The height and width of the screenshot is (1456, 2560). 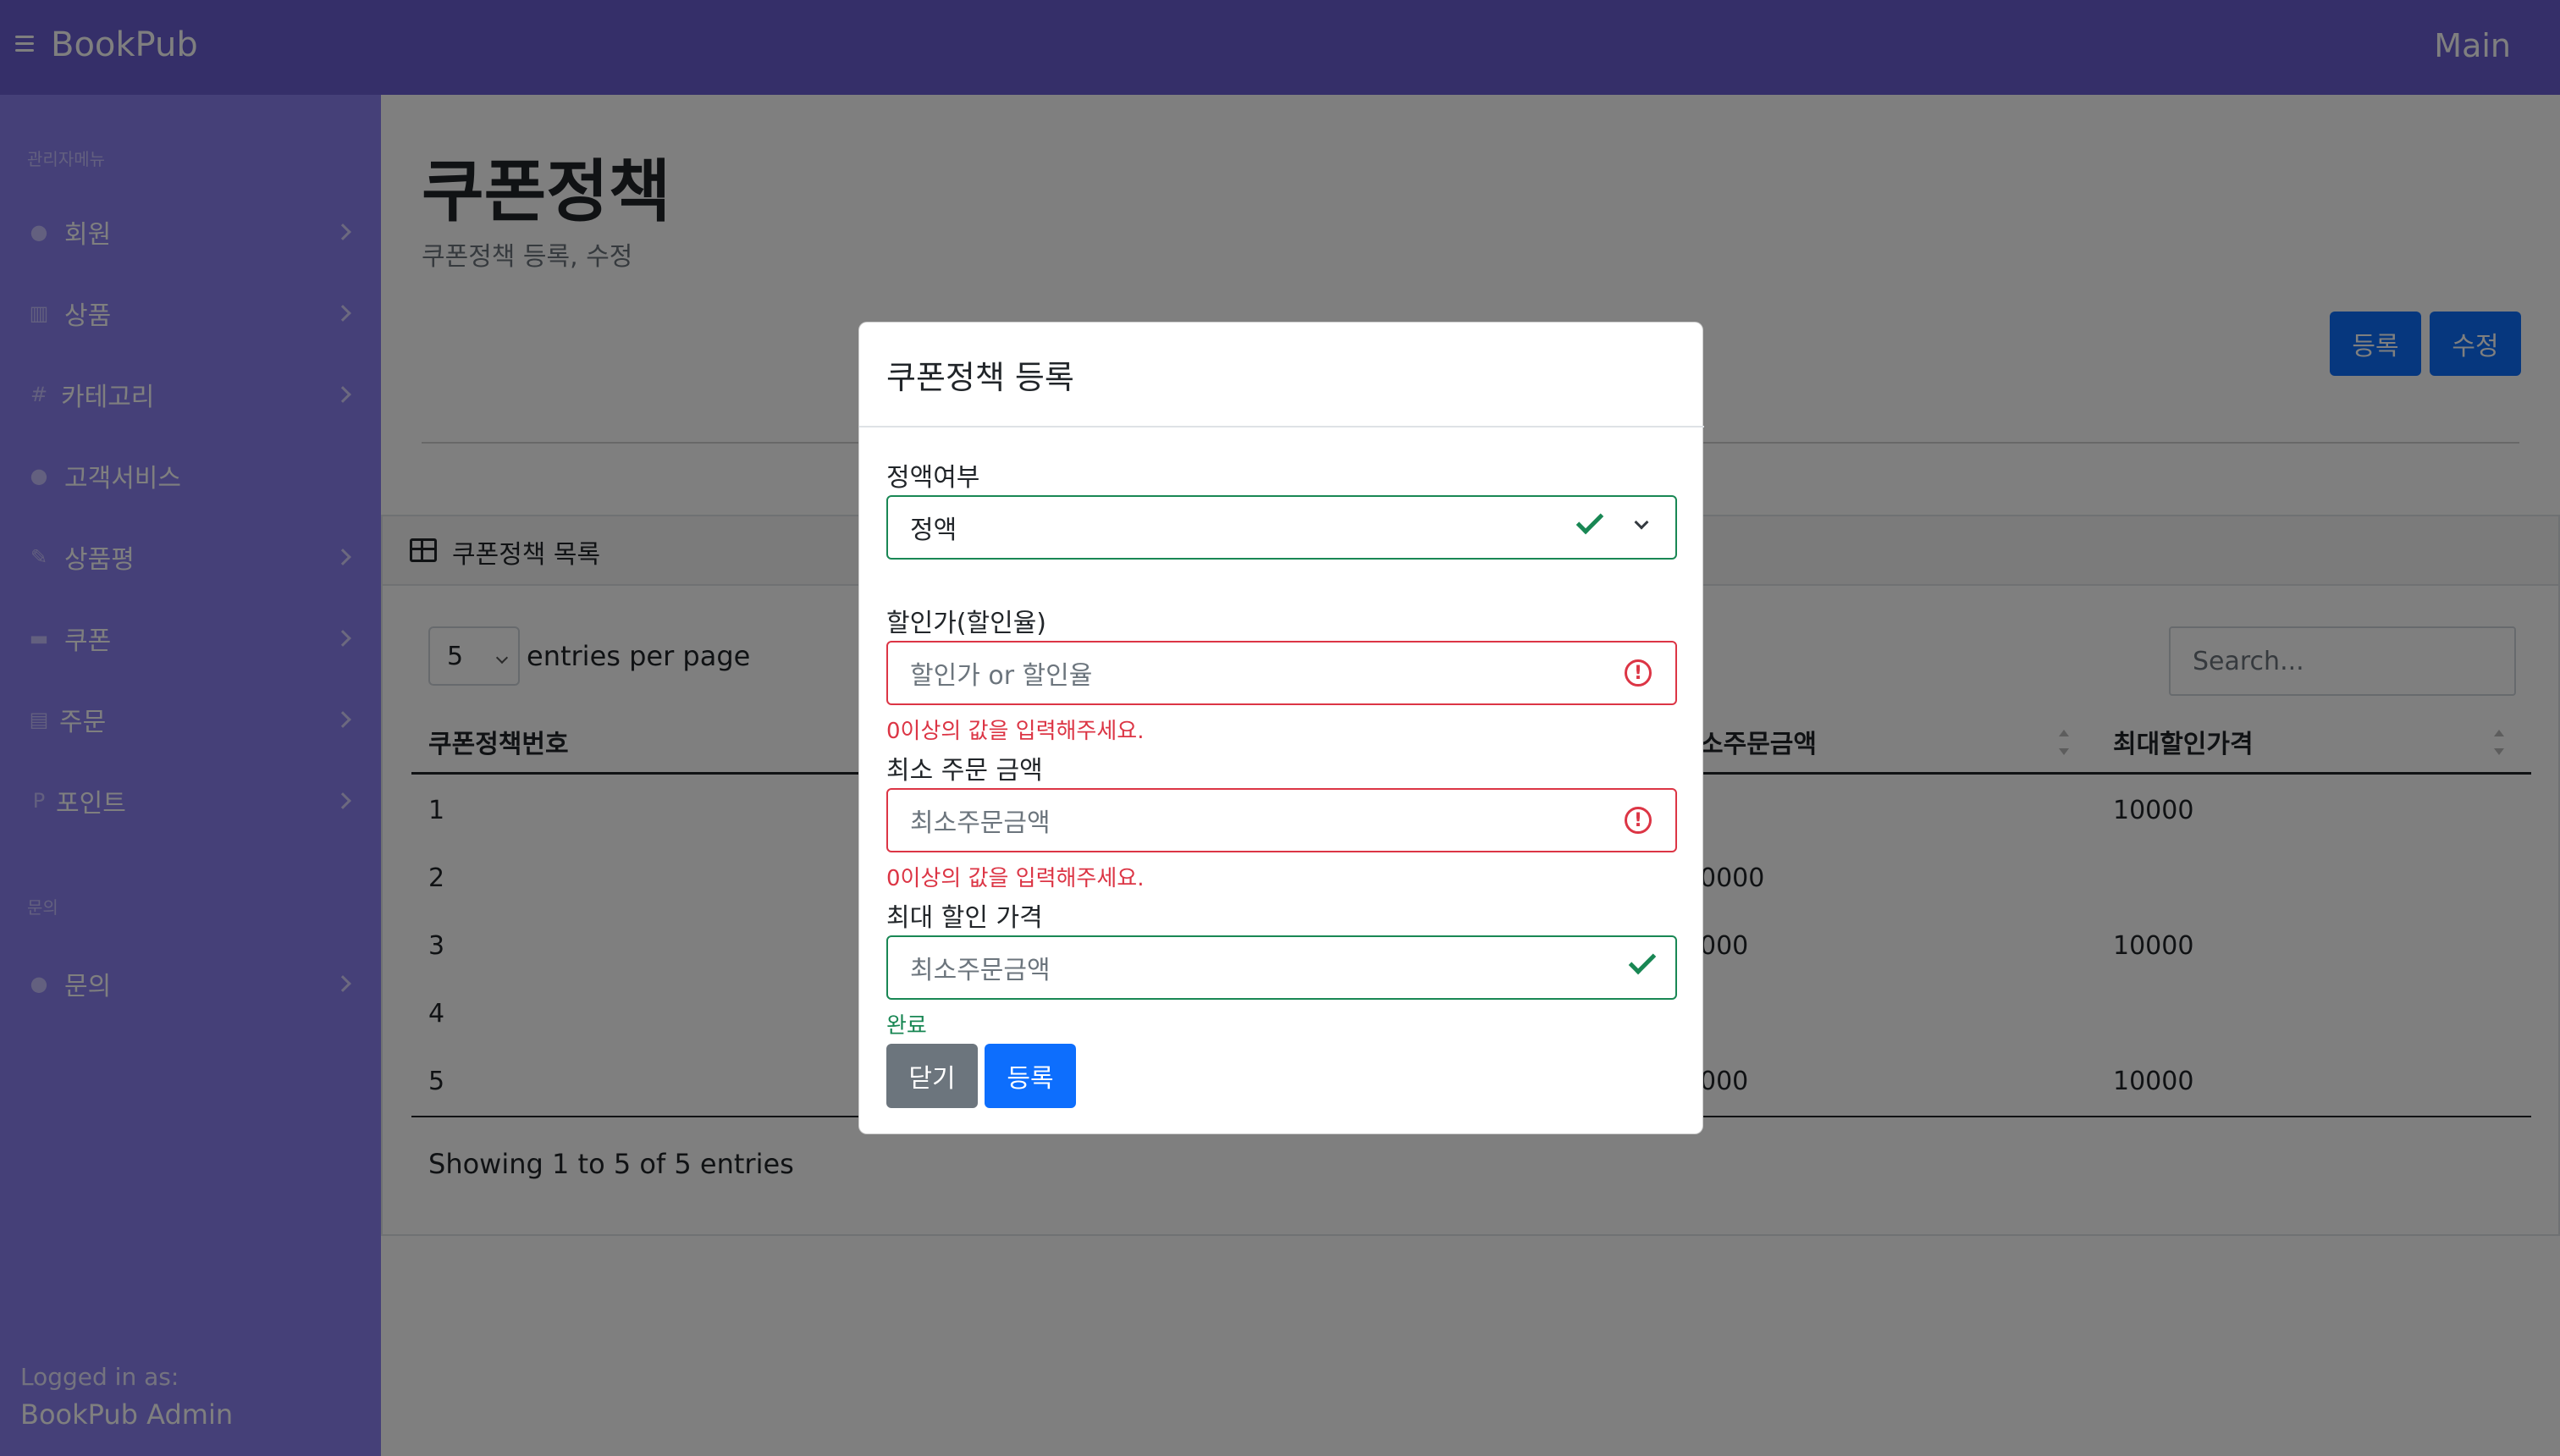 I want to click on discount-input: 할인가 or 할인율 !, so click(x=1281, y=673).